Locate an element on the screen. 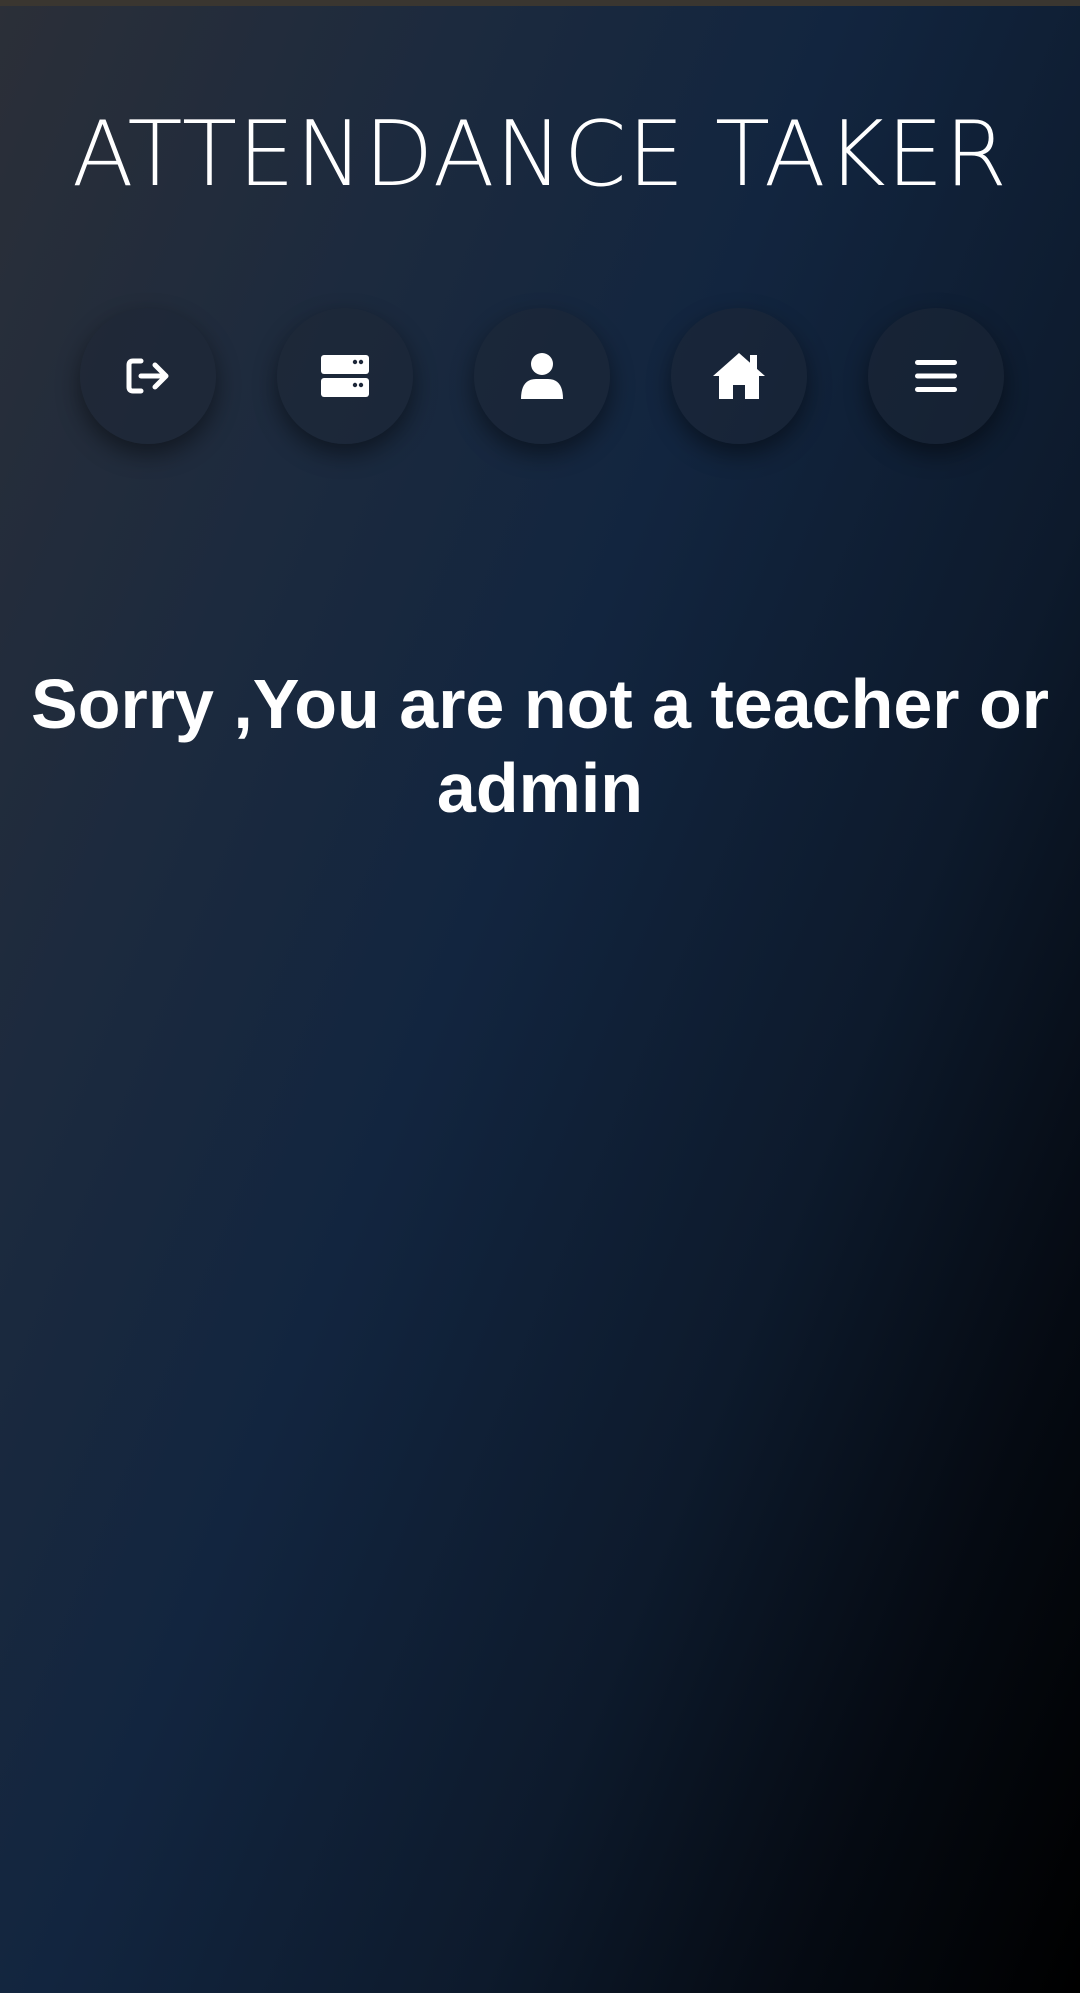  home-button is located at coordinates (739, 376).